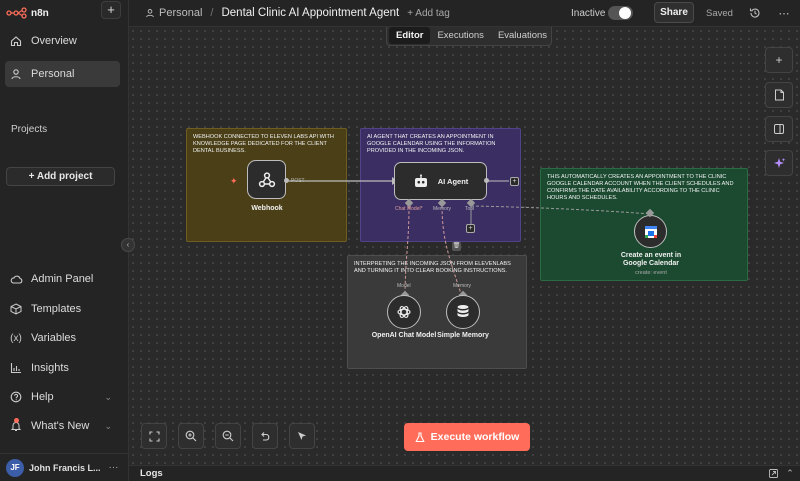 Image resolution: width=800 pixels, height=481 pixels. What do you see at coordinates (114, 467) in the screenshot?
I see `more-options-icon: ···` at bounding box center [114, 467].